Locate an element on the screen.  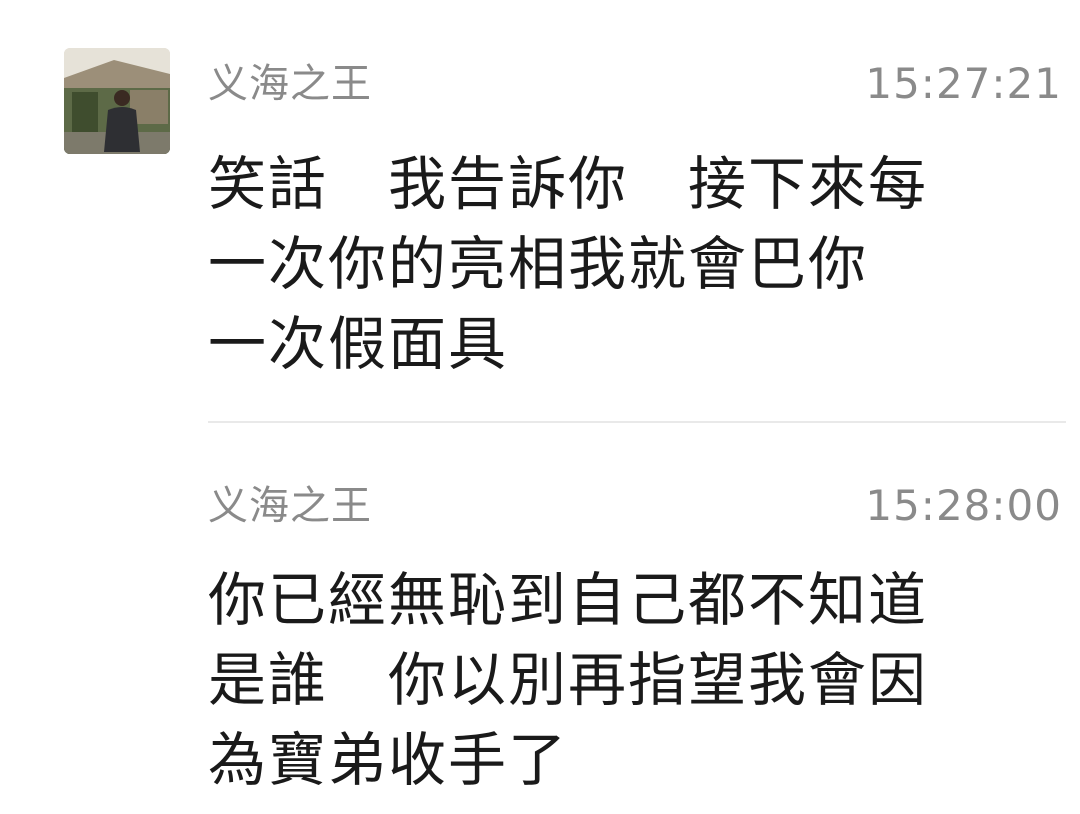
message-line: 是誰 你以別再指望我會因 is located at coordinates (568, 680).